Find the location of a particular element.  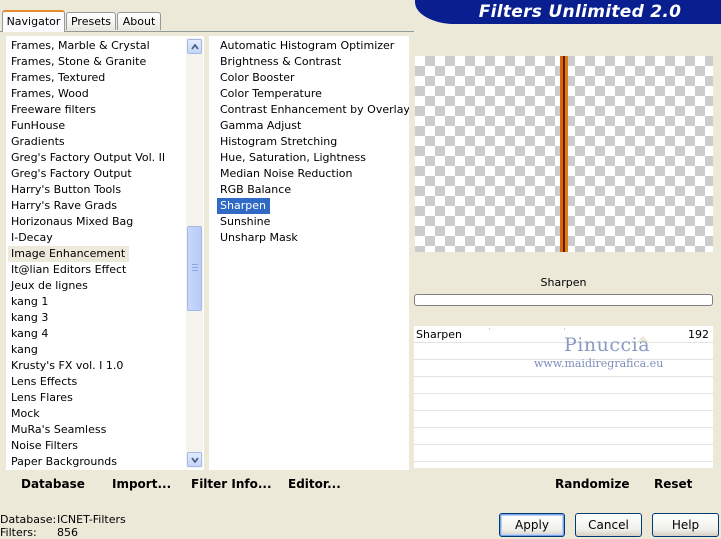

reset-button: Reset is located at coordinates (673, 484).